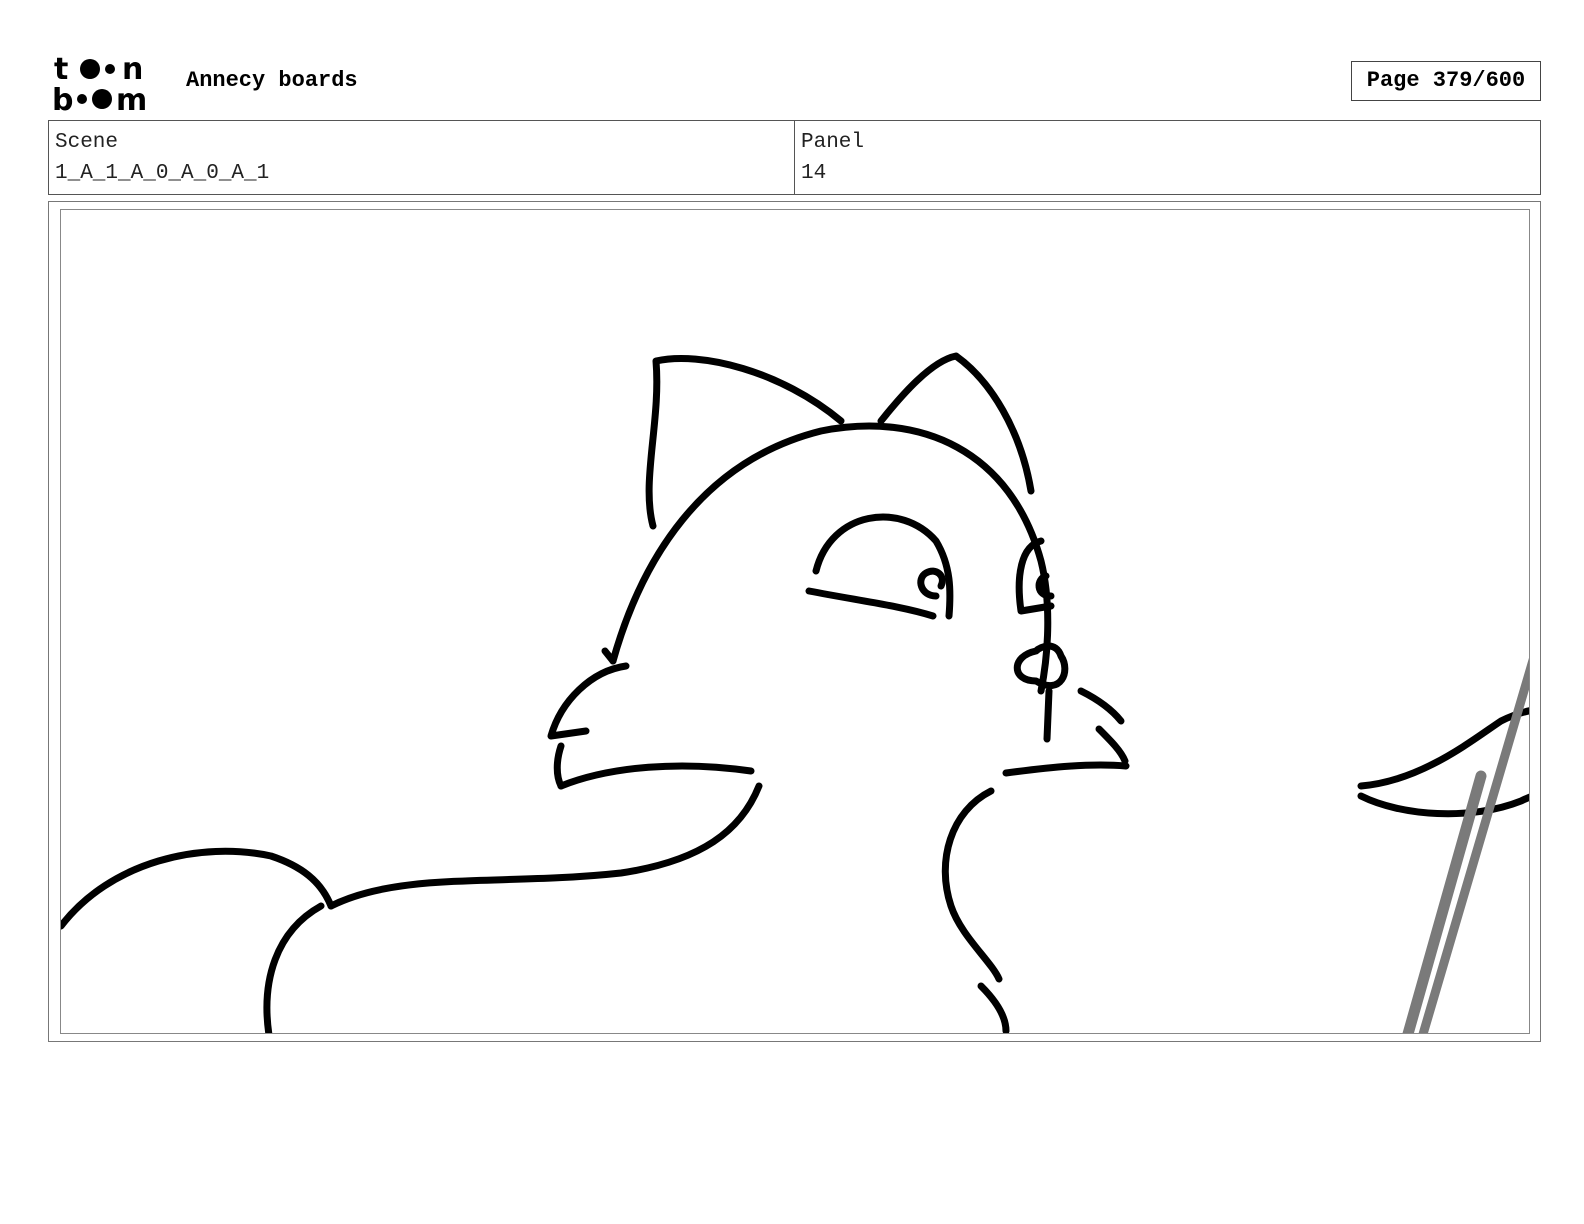 The image size is (1584, 1224). Describe the element at coordinates (830, 558) in the screenshot. I see `head-outline` at that location.